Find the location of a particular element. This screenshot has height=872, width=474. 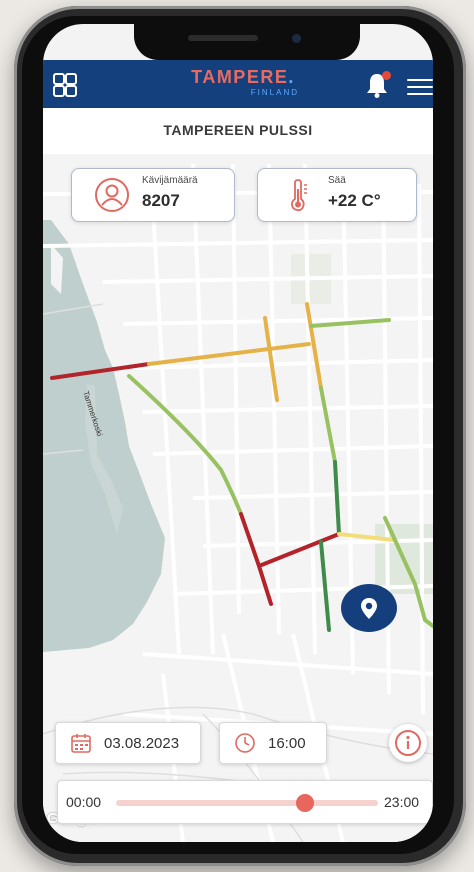

title-bar: TAMPEREEN PULSSI is located at coordinates (238, 131).